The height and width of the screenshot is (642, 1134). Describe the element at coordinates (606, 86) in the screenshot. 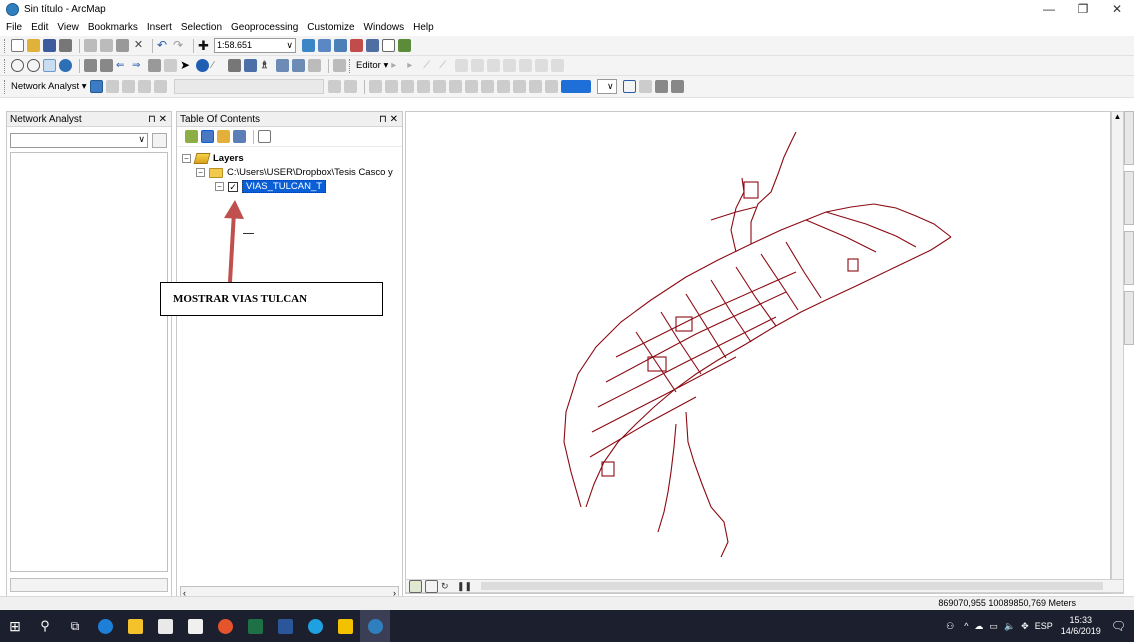

I see `color-combo` at that location.